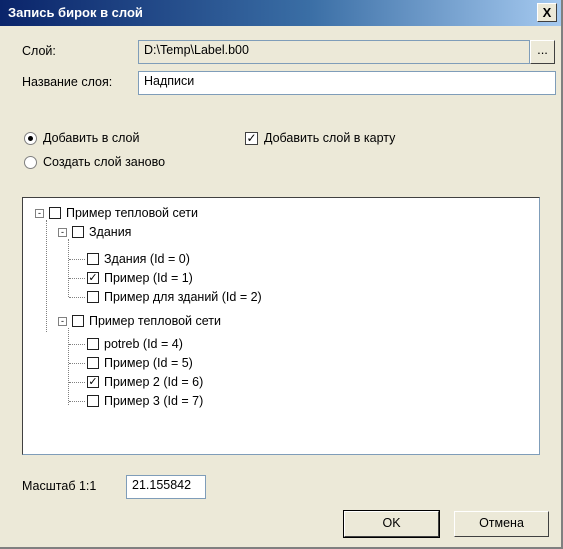 This screenshot has width=563, height=549. Describe the element at coordinates (30, 162) in the screenshot. I see `recreate-layer-radio` at that location.